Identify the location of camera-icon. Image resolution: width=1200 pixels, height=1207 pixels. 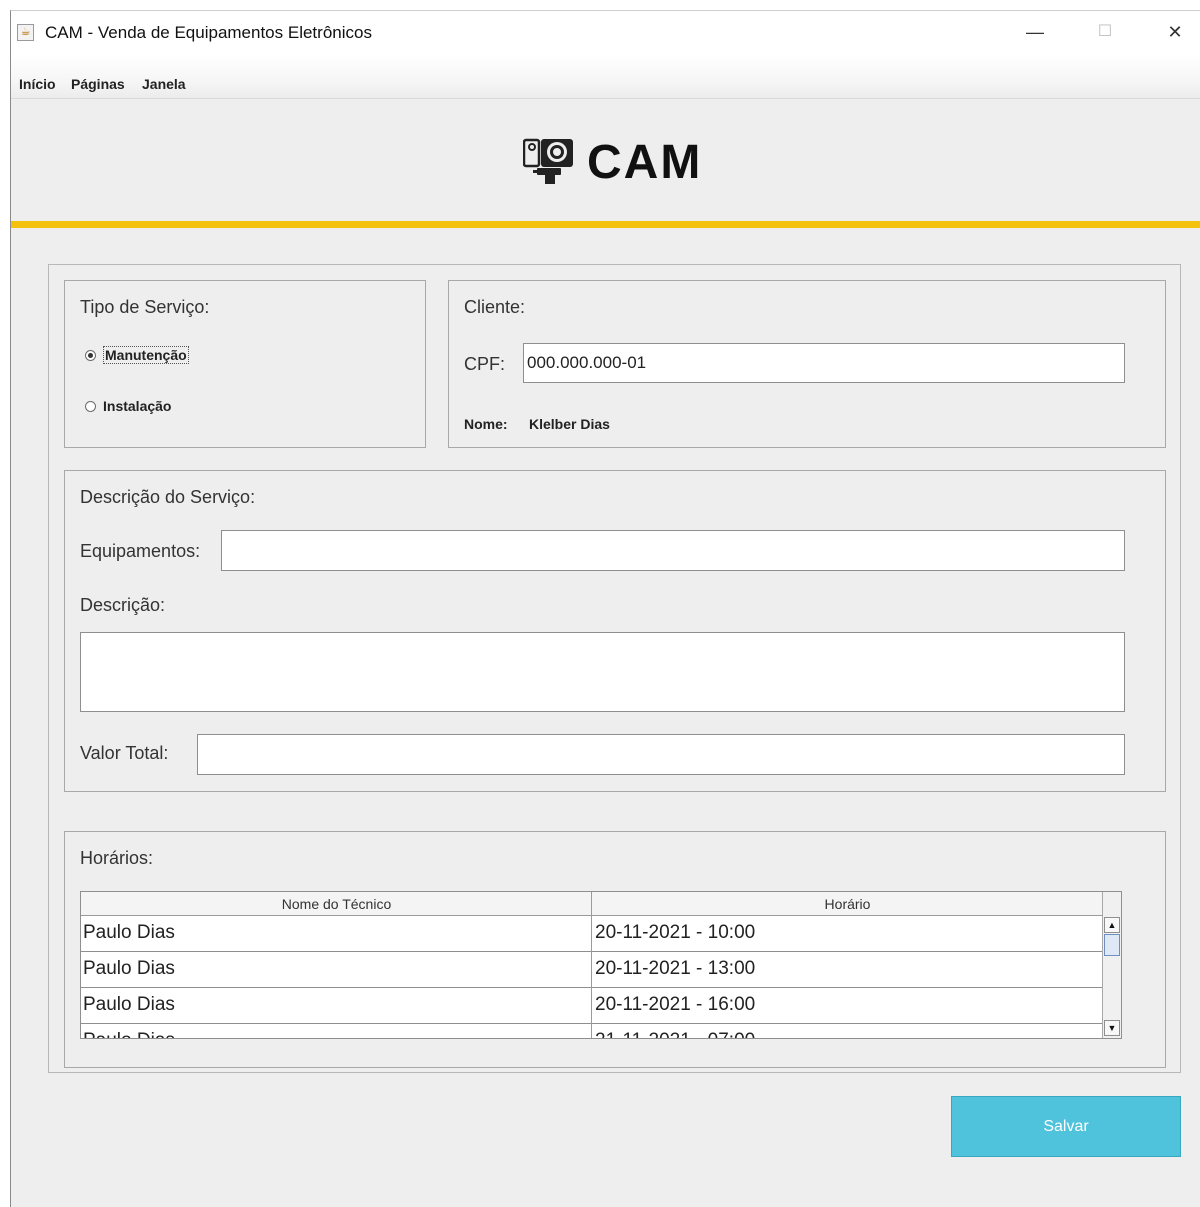
(548, 161).